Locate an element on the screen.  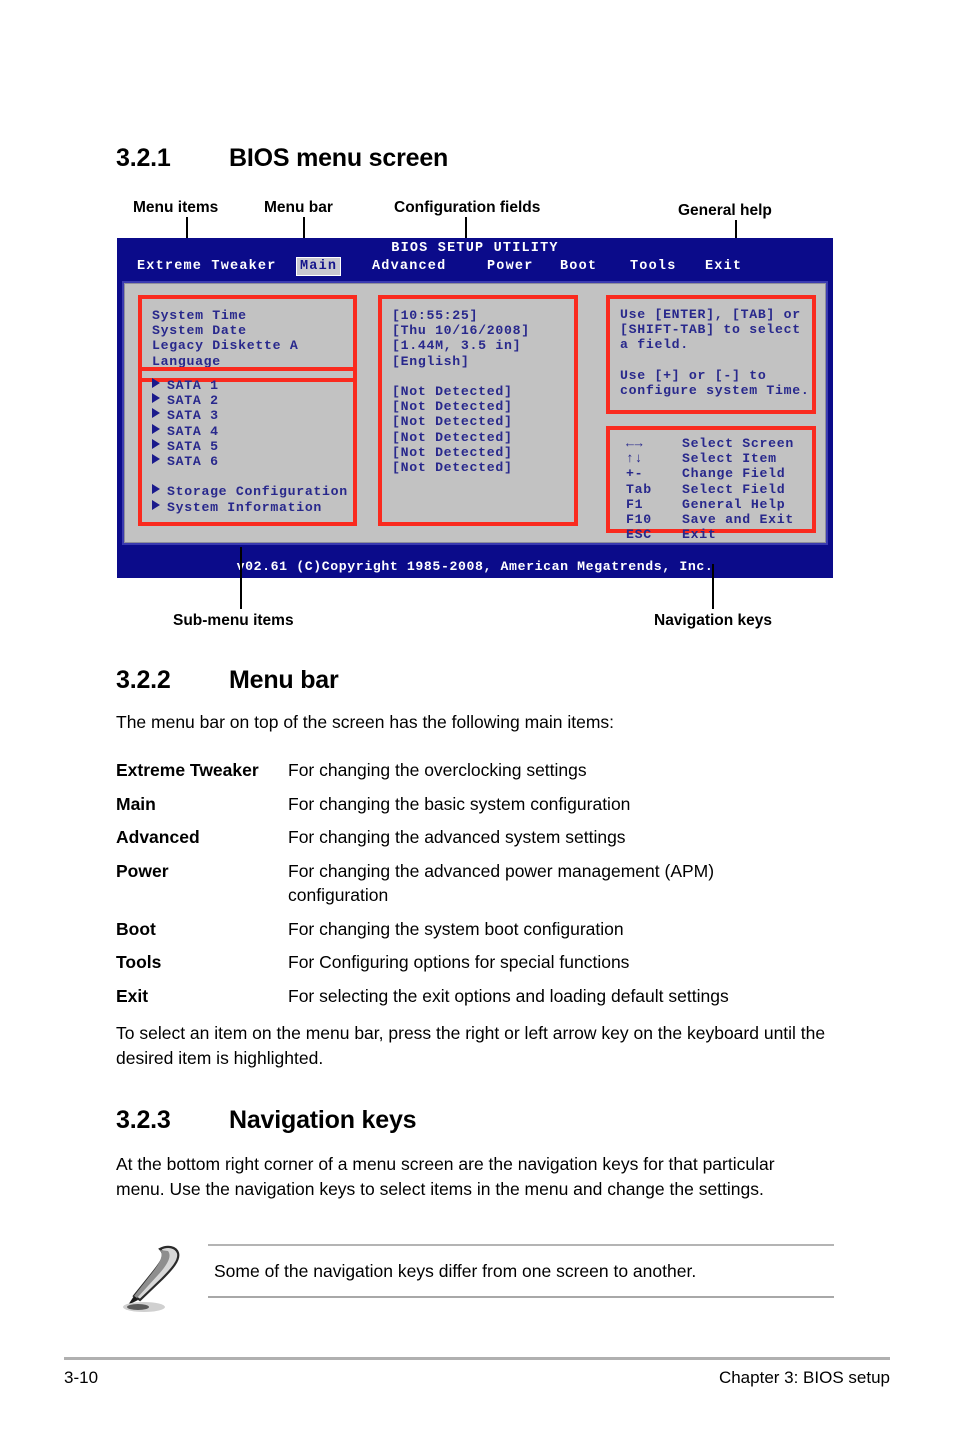
bios-submenu-label: SATA 1 is located at coordinates (193, 385).